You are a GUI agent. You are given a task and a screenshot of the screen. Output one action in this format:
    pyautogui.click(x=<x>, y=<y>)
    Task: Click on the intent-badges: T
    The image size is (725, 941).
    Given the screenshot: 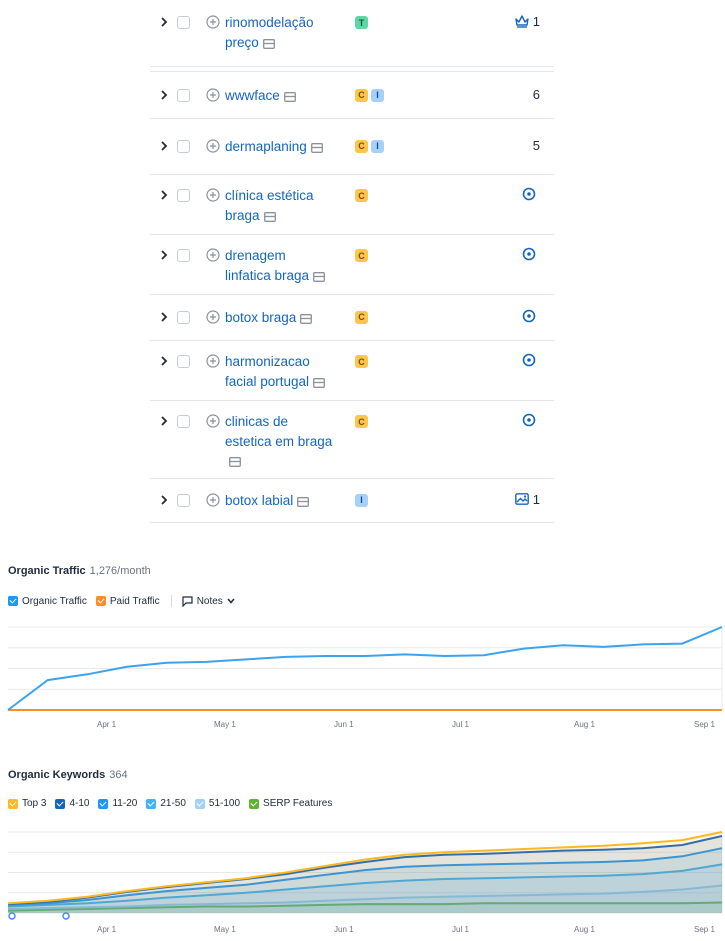 What is the action you would take?
    pyautogui.click(x=361, y=22)
    